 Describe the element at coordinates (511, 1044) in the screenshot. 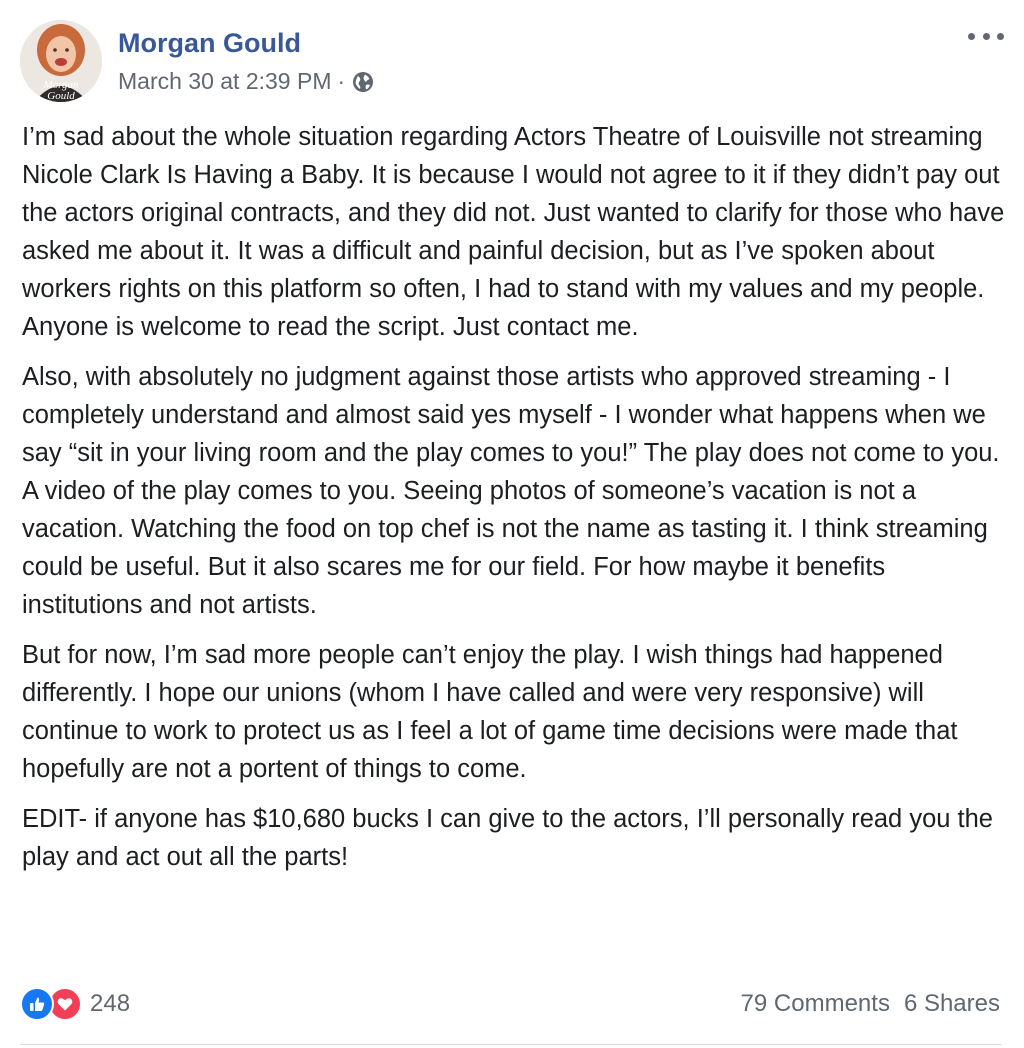

I see `footer-divider` at that location.